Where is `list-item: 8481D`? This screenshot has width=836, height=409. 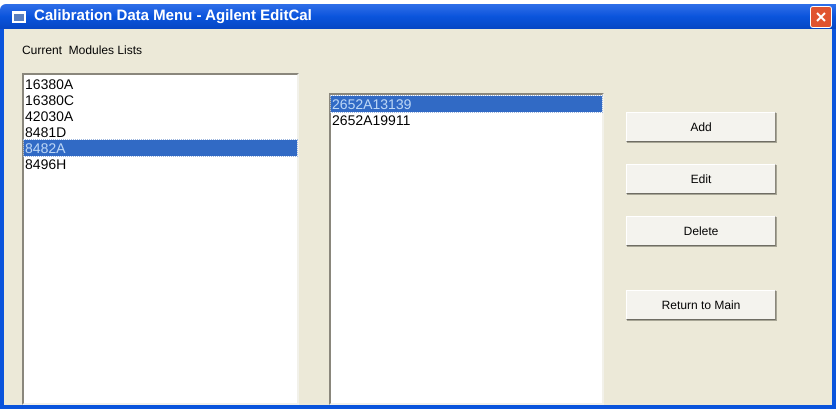
list-item: 8481D is located at coordinates (160, 132).